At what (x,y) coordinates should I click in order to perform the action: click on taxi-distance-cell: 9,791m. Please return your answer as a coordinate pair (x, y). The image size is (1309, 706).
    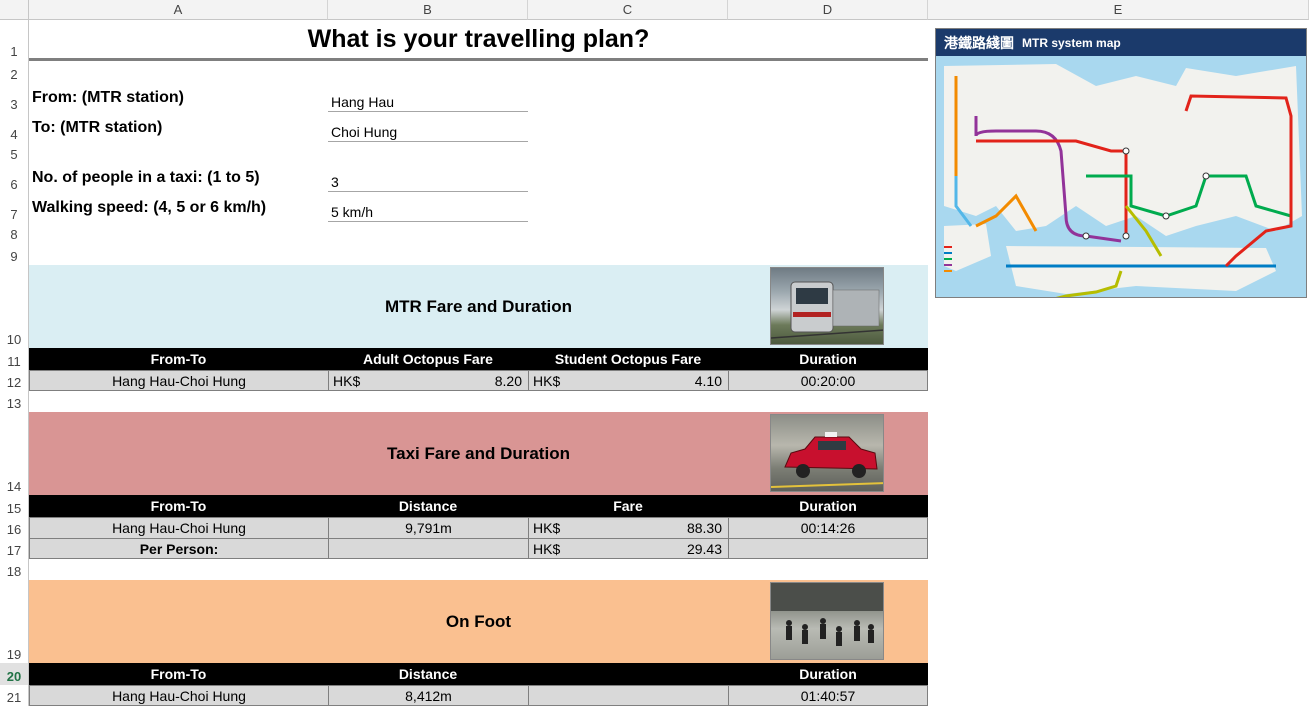
    Looking at the image, I should click on (428, 528).